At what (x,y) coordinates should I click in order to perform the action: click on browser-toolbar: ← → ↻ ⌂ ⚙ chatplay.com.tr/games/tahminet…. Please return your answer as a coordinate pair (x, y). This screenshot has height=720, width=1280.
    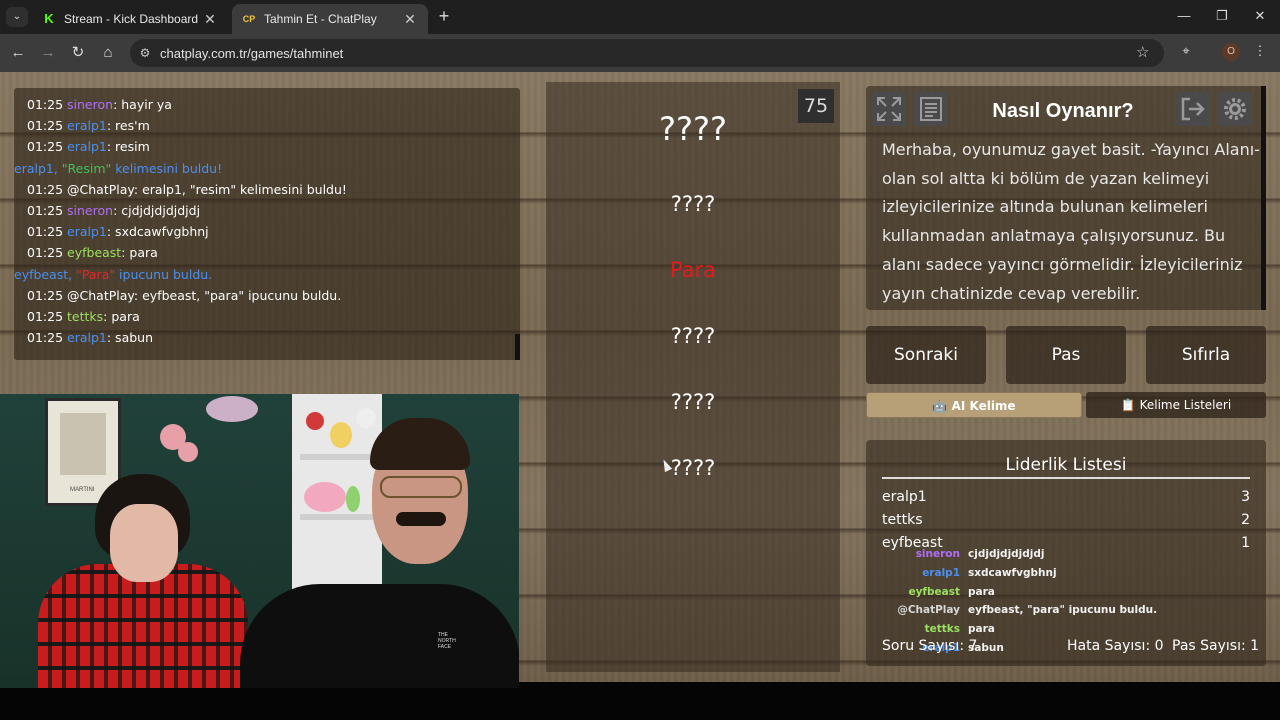
    Looking at the image, I should click on (640, 53).